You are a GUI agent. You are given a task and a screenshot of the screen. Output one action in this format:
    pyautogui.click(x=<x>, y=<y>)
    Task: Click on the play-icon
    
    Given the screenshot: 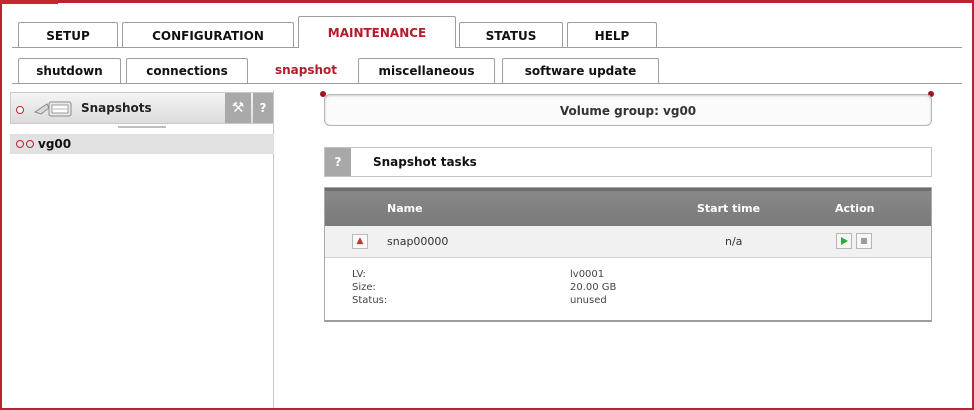 What is the action you would take?
    pyautogui.click(x=844, y=241)
    